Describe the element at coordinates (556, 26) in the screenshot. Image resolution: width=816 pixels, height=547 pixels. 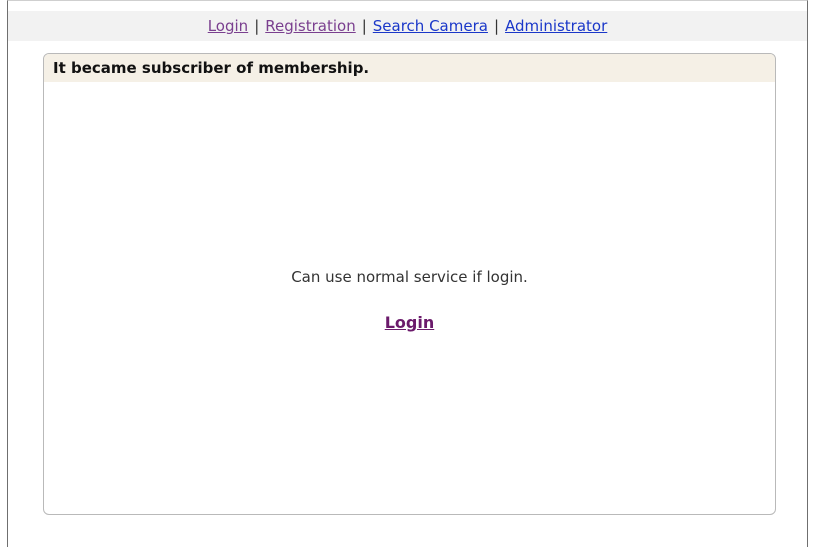
I see `nav-administrator-link: Administrator` at that location.